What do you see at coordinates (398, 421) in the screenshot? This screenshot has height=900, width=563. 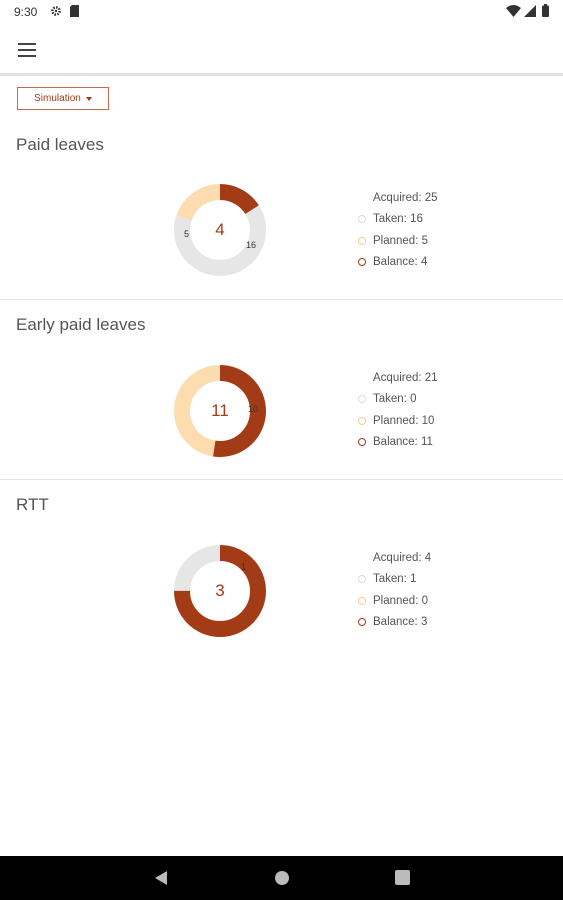 I see `legend-planned: Planned: 10` at bounding box center [398, 421].